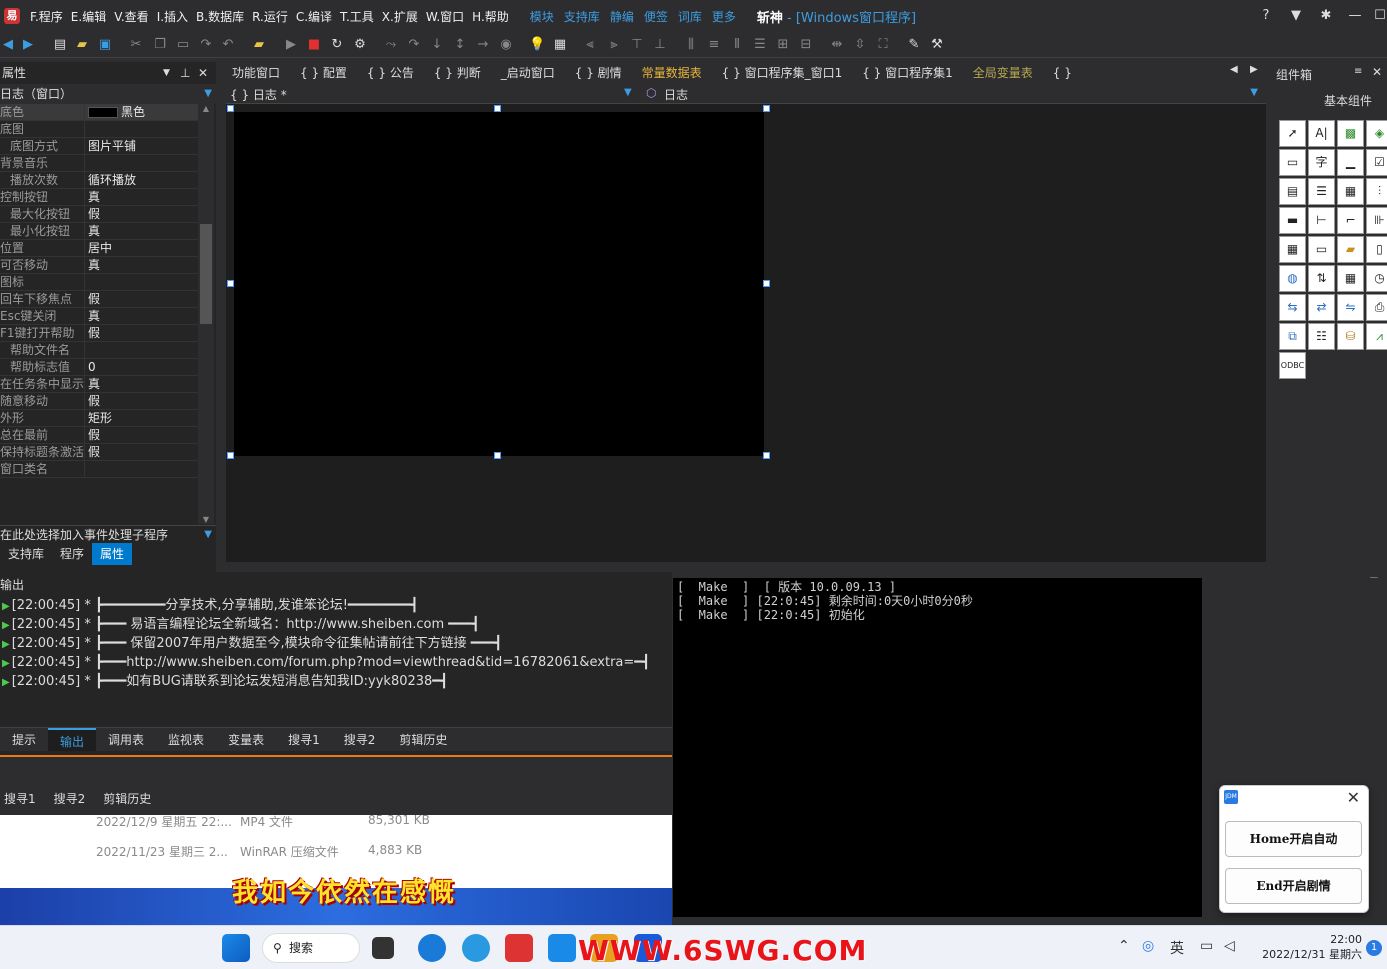 Image resolution: width=1387 pixels, height=969 pixels. I want to click on listbox-icon: ☰, so click(1321, 191).